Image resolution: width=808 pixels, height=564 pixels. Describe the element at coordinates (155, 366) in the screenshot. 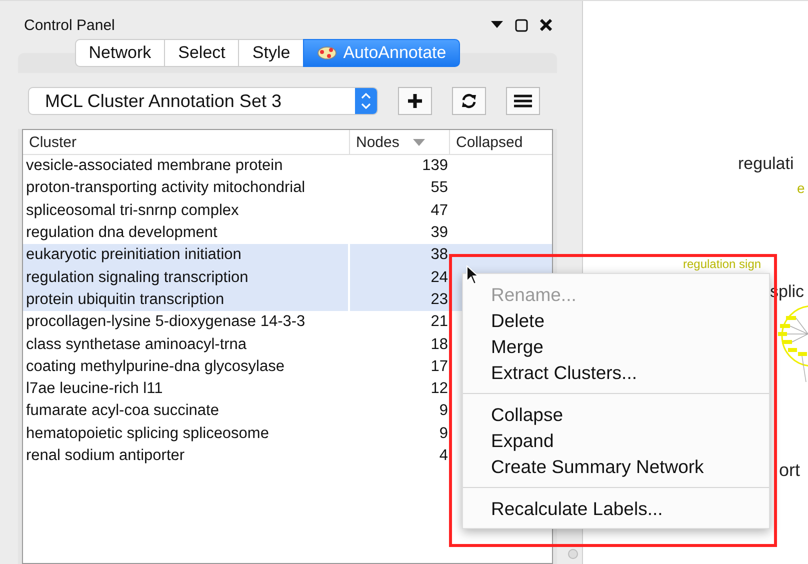

I see `cluster-name: coating methylpurine-dna glycosylase` at that location.